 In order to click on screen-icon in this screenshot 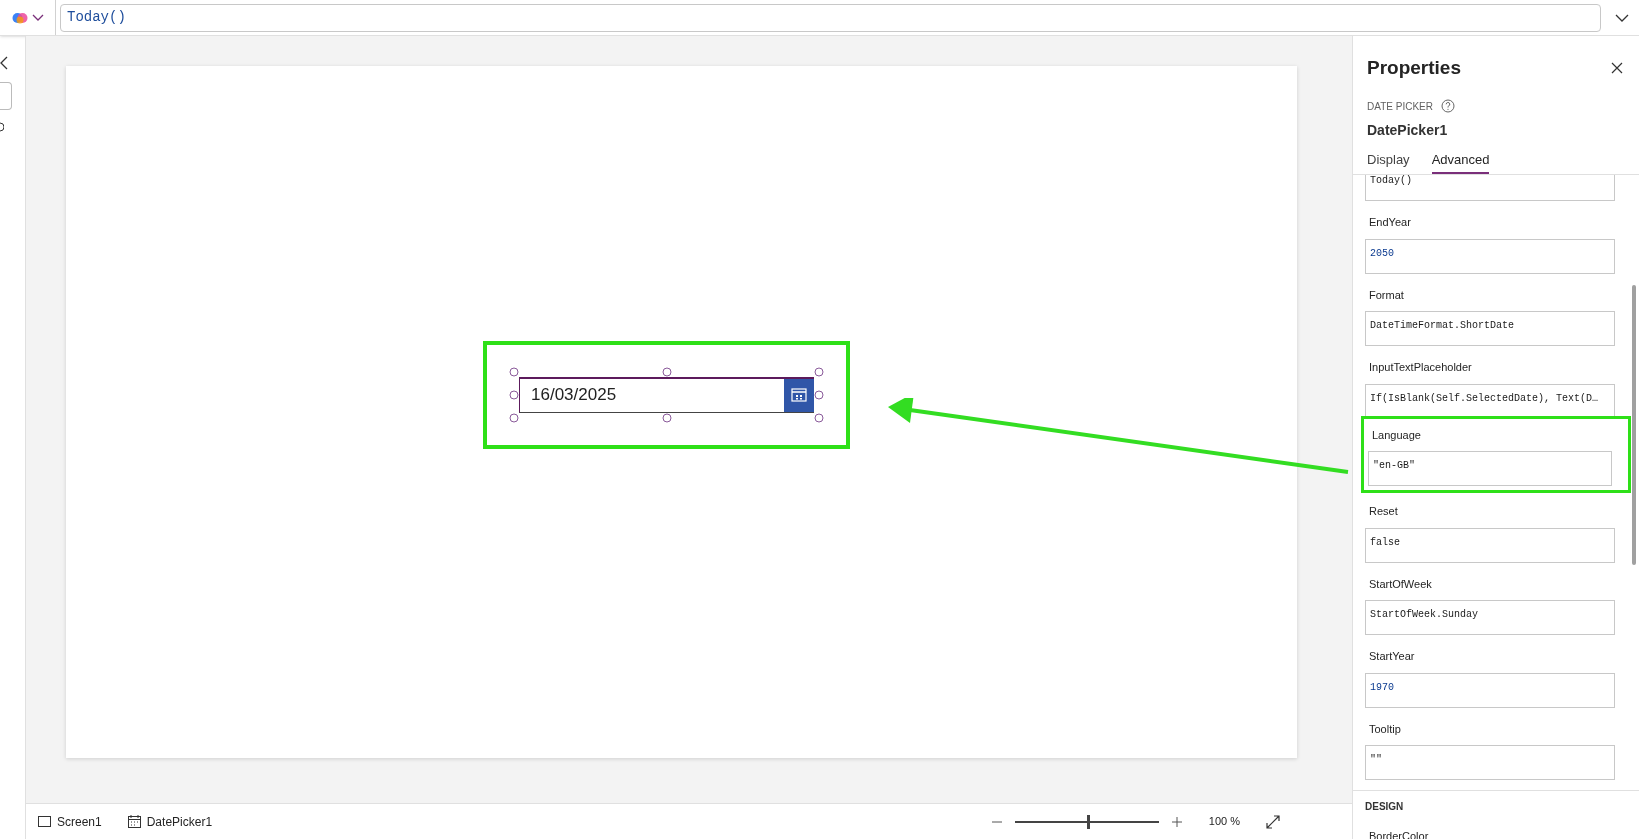, I will do `click(44, 821)`.